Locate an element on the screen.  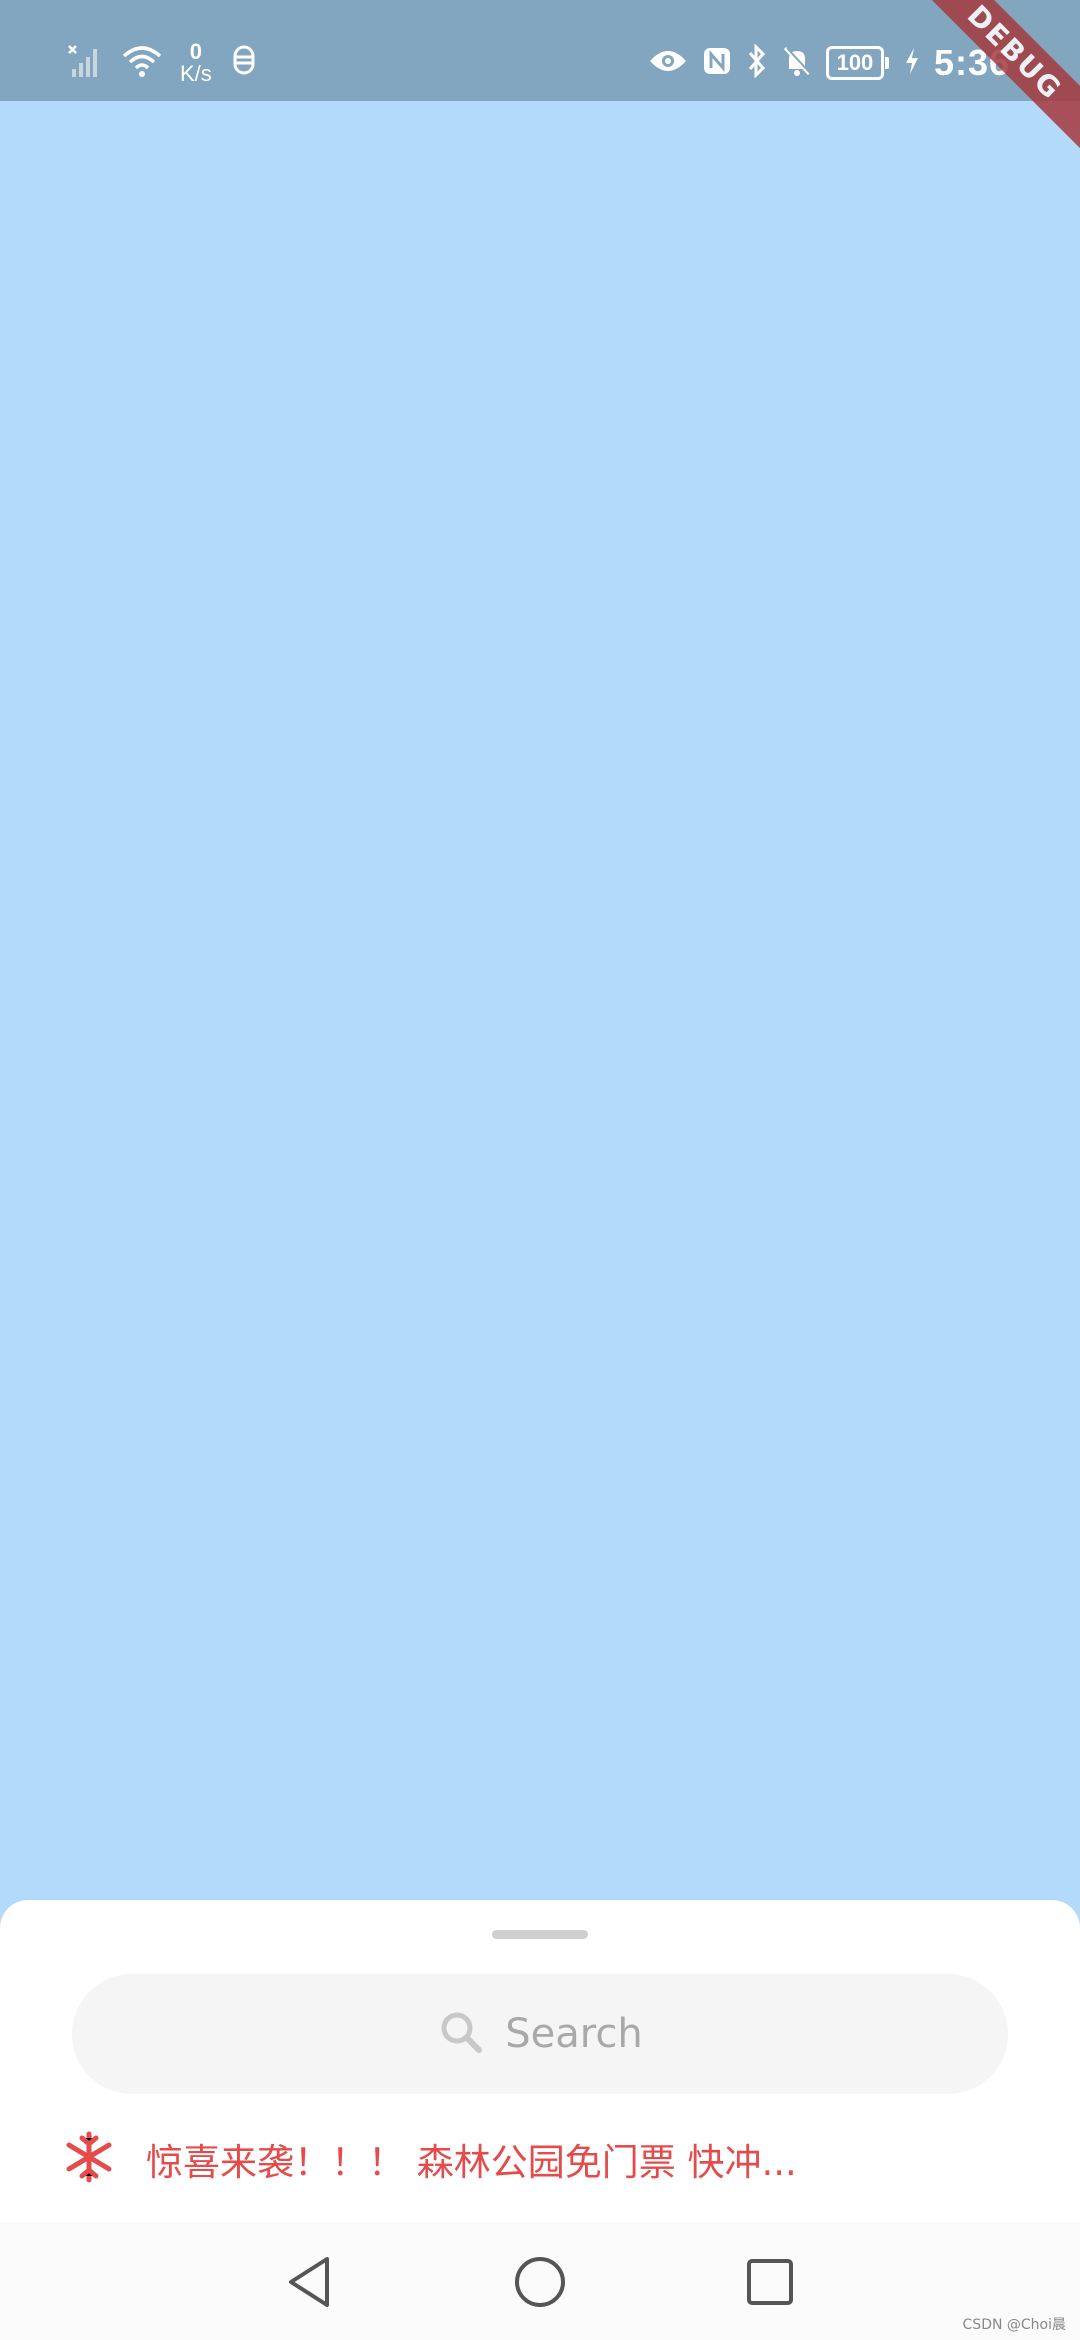
signal-off-icon is located at coordinates (86, 63).